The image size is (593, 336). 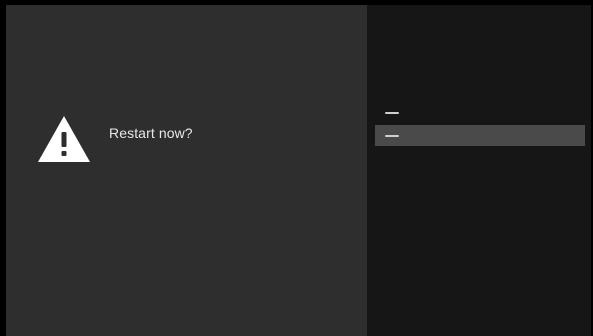 I want to click on restart-option-2-selected: —, so click(x=480, y=135).